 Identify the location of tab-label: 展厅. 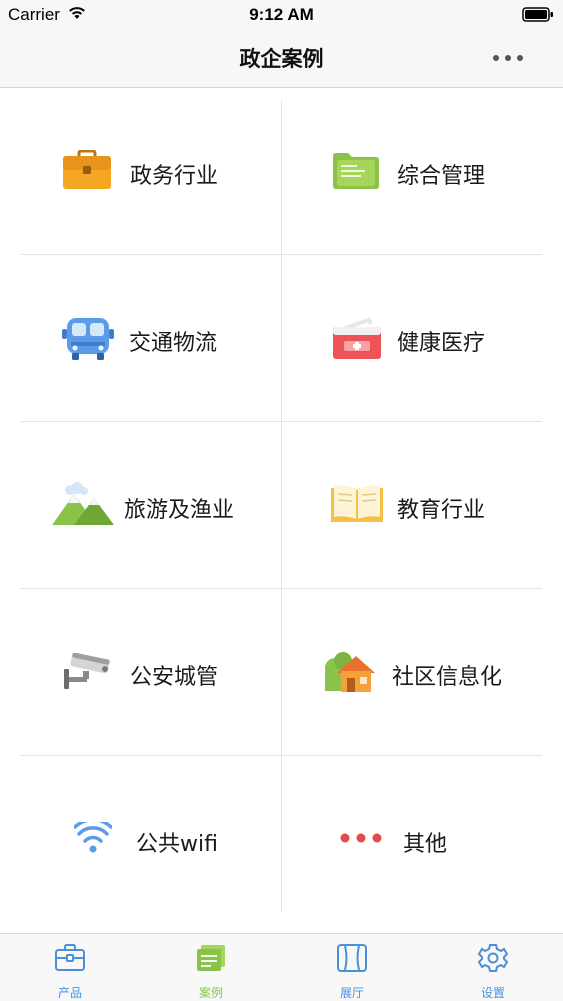
(351, 993).